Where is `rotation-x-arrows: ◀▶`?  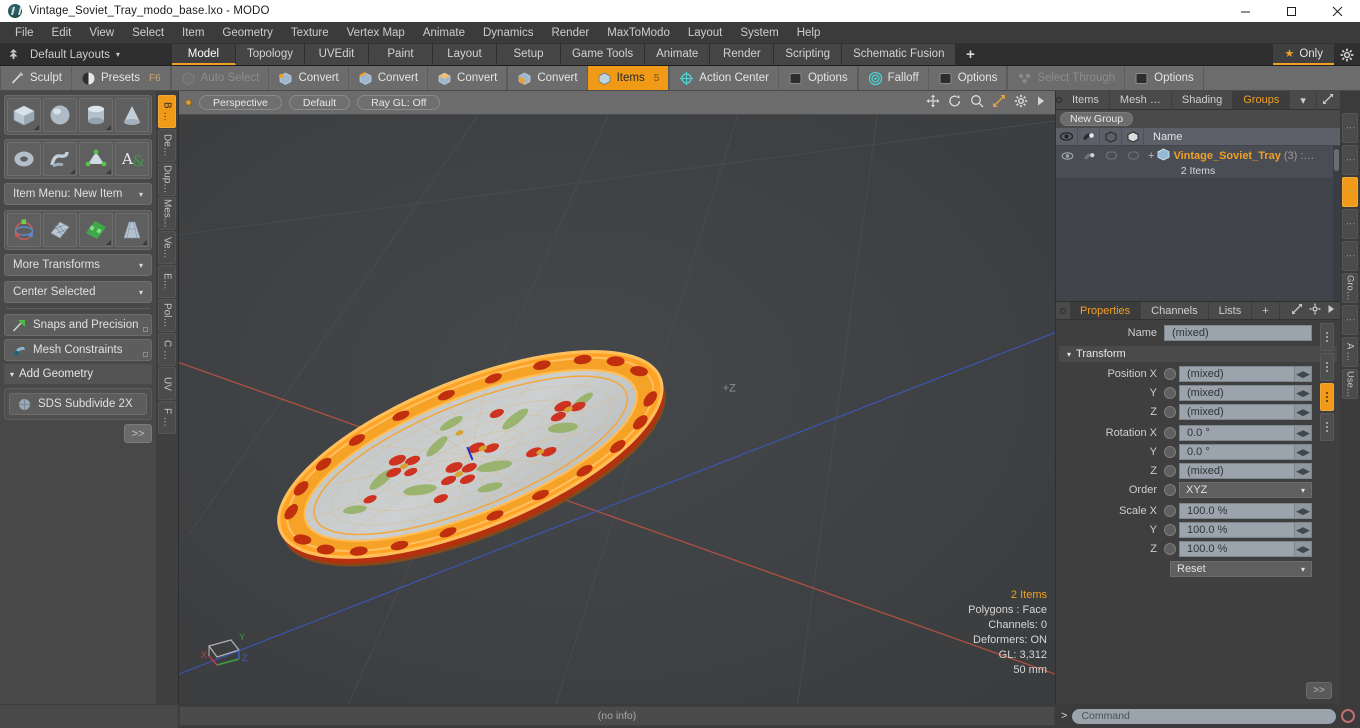 rotation-x-arrows: ◀▶ is located at coordinates (1303, 433).